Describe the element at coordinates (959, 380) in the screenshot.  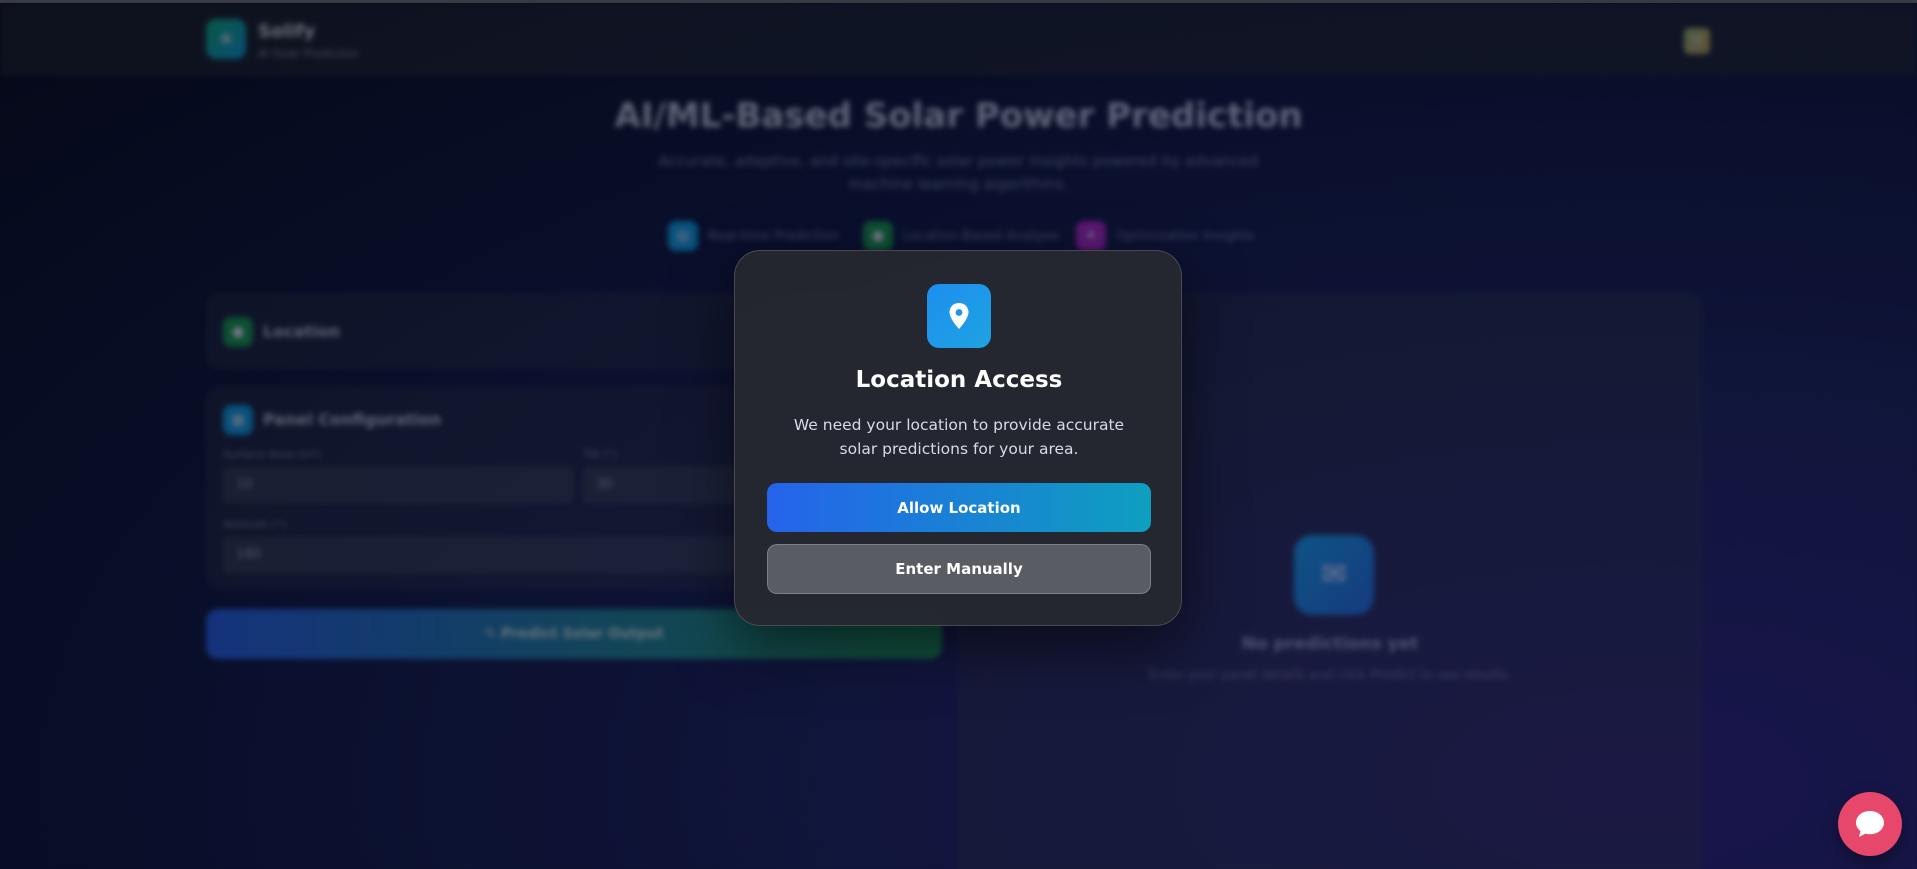
I see `modal-title: Location Access` at that location.